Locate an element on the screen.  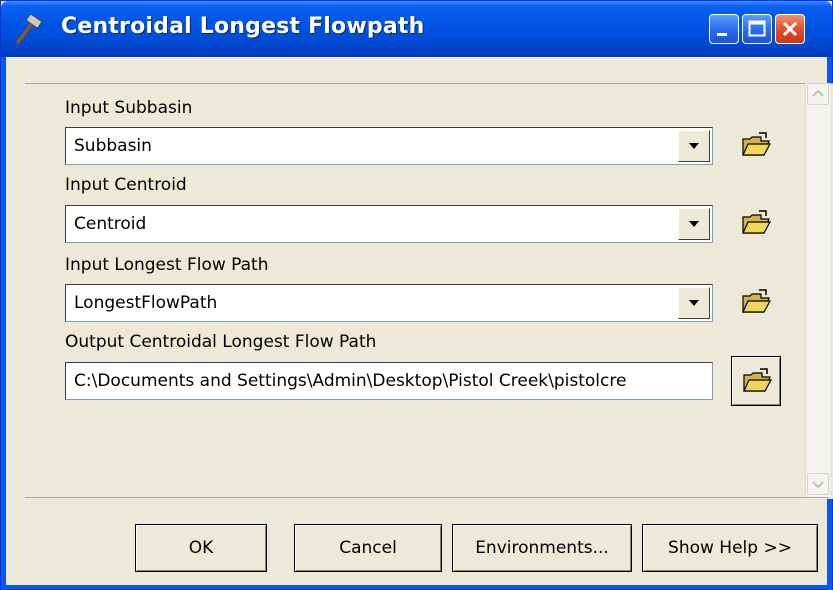
browse-subbasin-button is located at coordinates (756, 146).